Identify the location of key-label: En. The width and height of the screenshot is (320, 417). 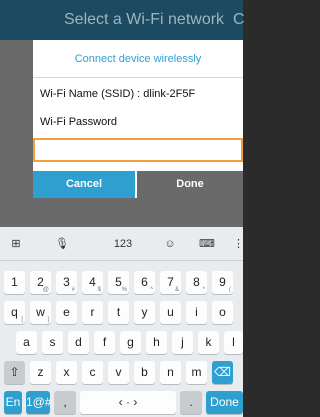
(13, 402).